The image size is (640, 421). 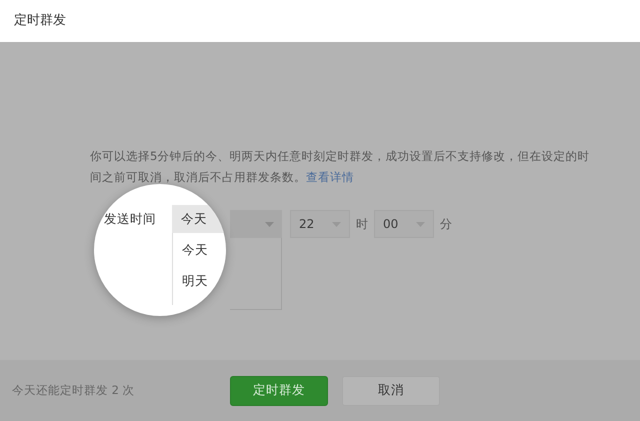 What do you see at coordinates (256, 224) in the screenshot?
I see `day-select` at bounding box center [256, 224].